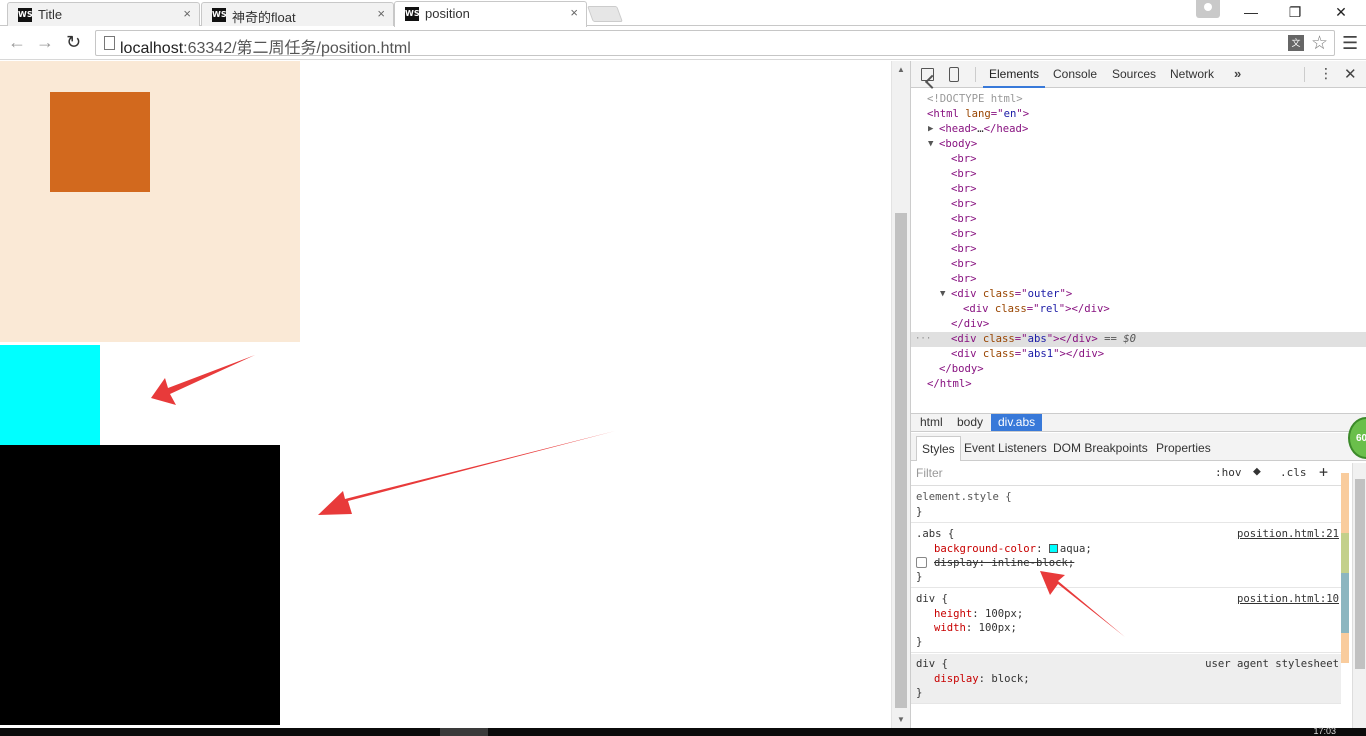 The height and width of the screenshot is (736, 1366). I want to click on breadcrumb-div-abs: div.abs, so click(1017, 422).